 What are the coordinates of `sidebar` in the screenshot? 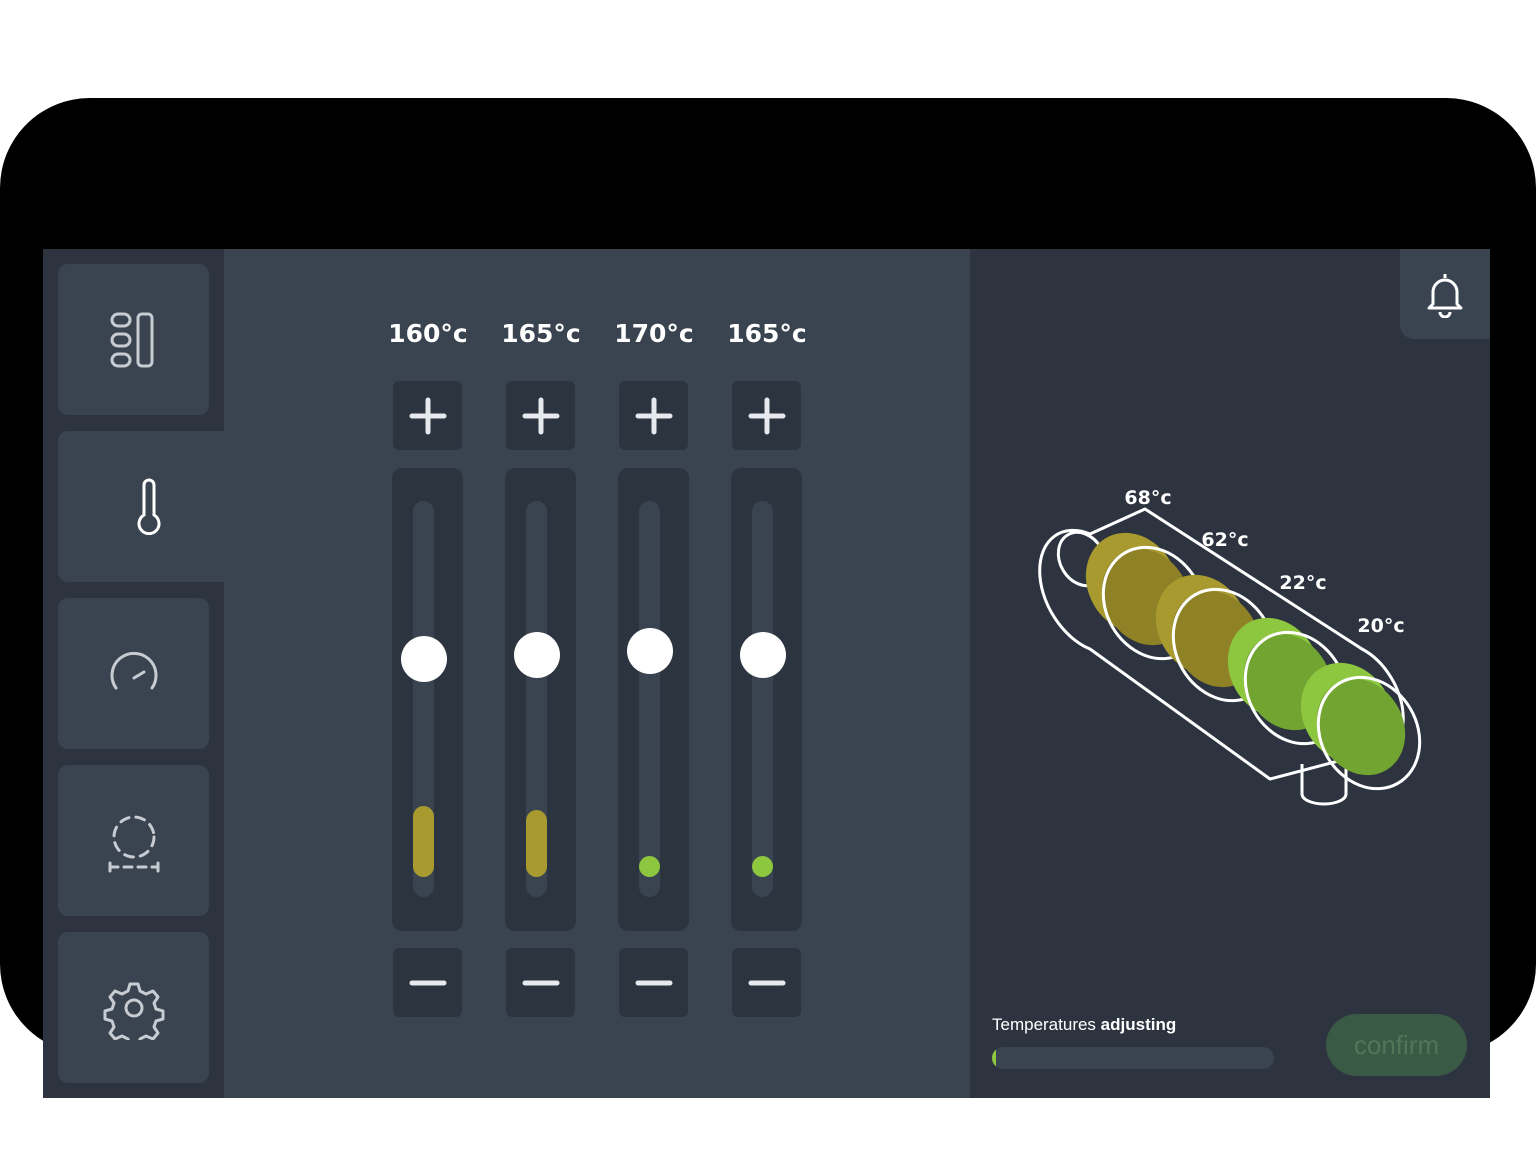 It's located at (141, 673).